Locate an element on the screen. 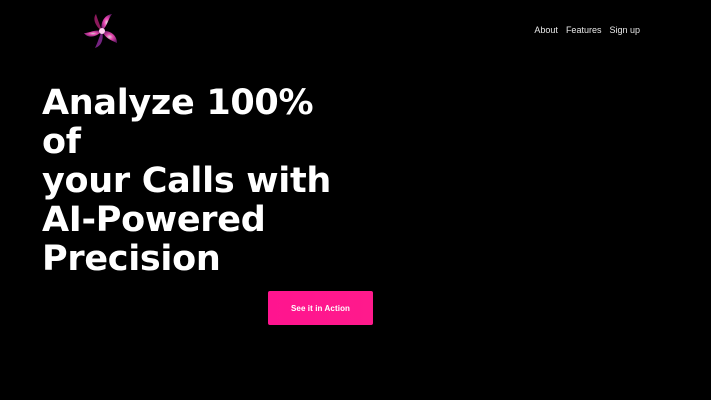  headline-line: Precision is located at coordinates (131, 259).